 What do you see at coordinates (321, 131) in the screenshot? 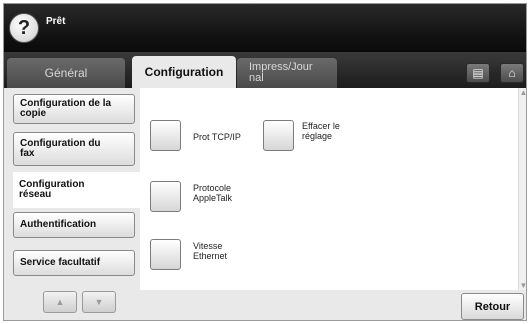
I see `clear-settings-label: Effacer le réglage` at bounding box center [321, 131].